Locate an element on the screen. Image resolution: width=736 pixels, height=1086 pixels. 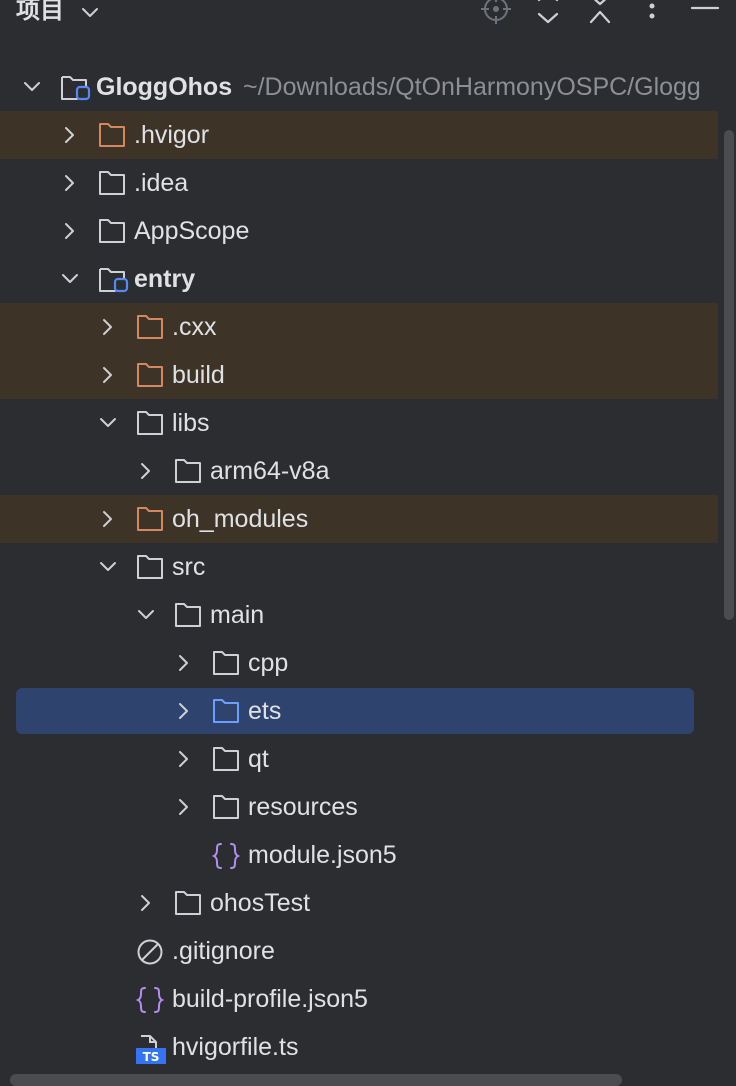
tree-row-build-profile: build-profile.json5 is located at coordinates (359, 999).